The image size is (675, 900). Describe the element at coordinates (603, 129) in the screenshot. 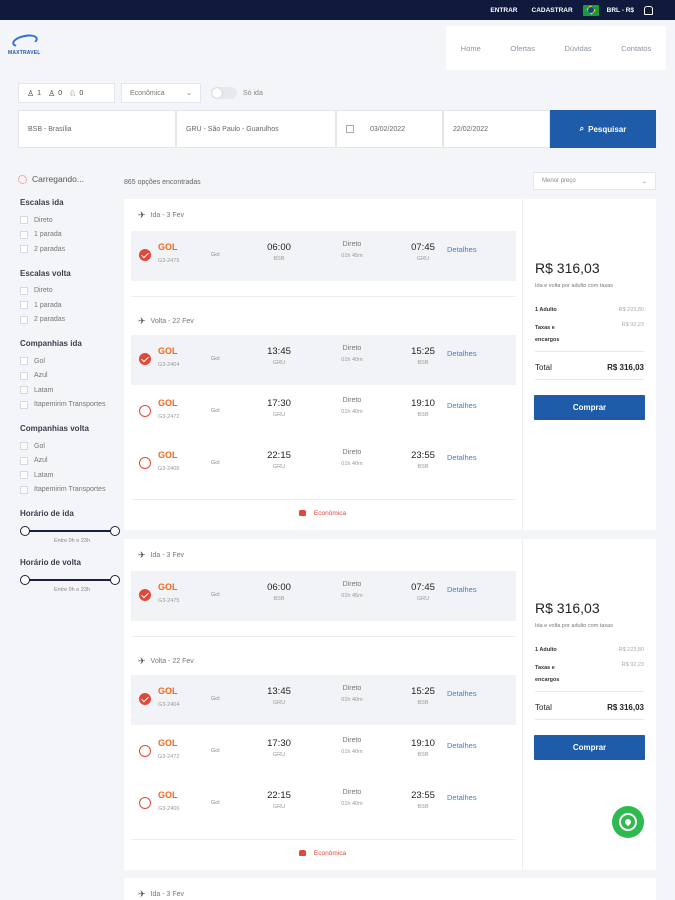

I see `search-button: ⌕ Pesquisar` at that location.